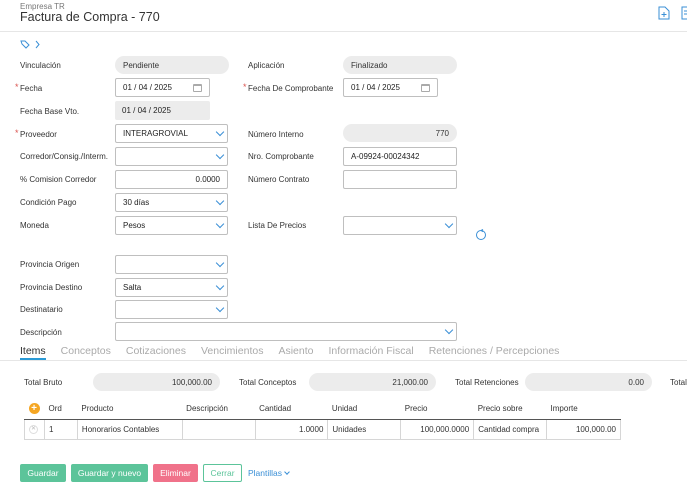 The height and width of the screenshot is (500, 687). Describe the element at coordinates (60, 429) in the screenshot. I see `cell-ord: 1` at that location.